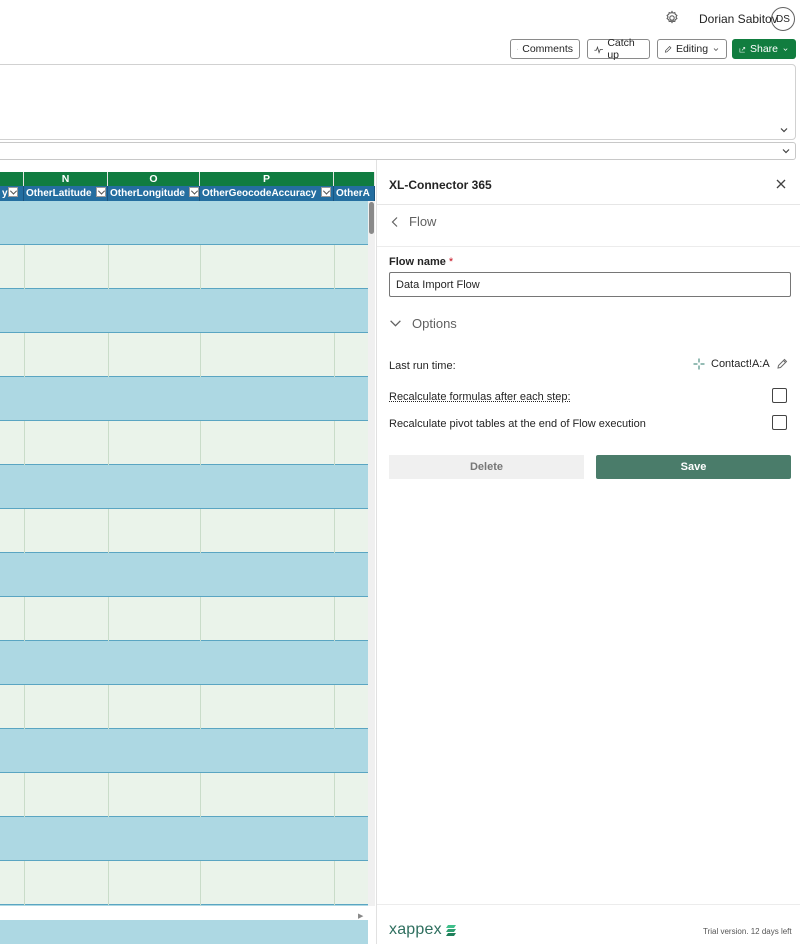 This screenshot has width=800, height=944. What do you see at coordinates (394, 221) in the screenshot?
I see `chevron-left-icon` at bounding box center [394, 221].